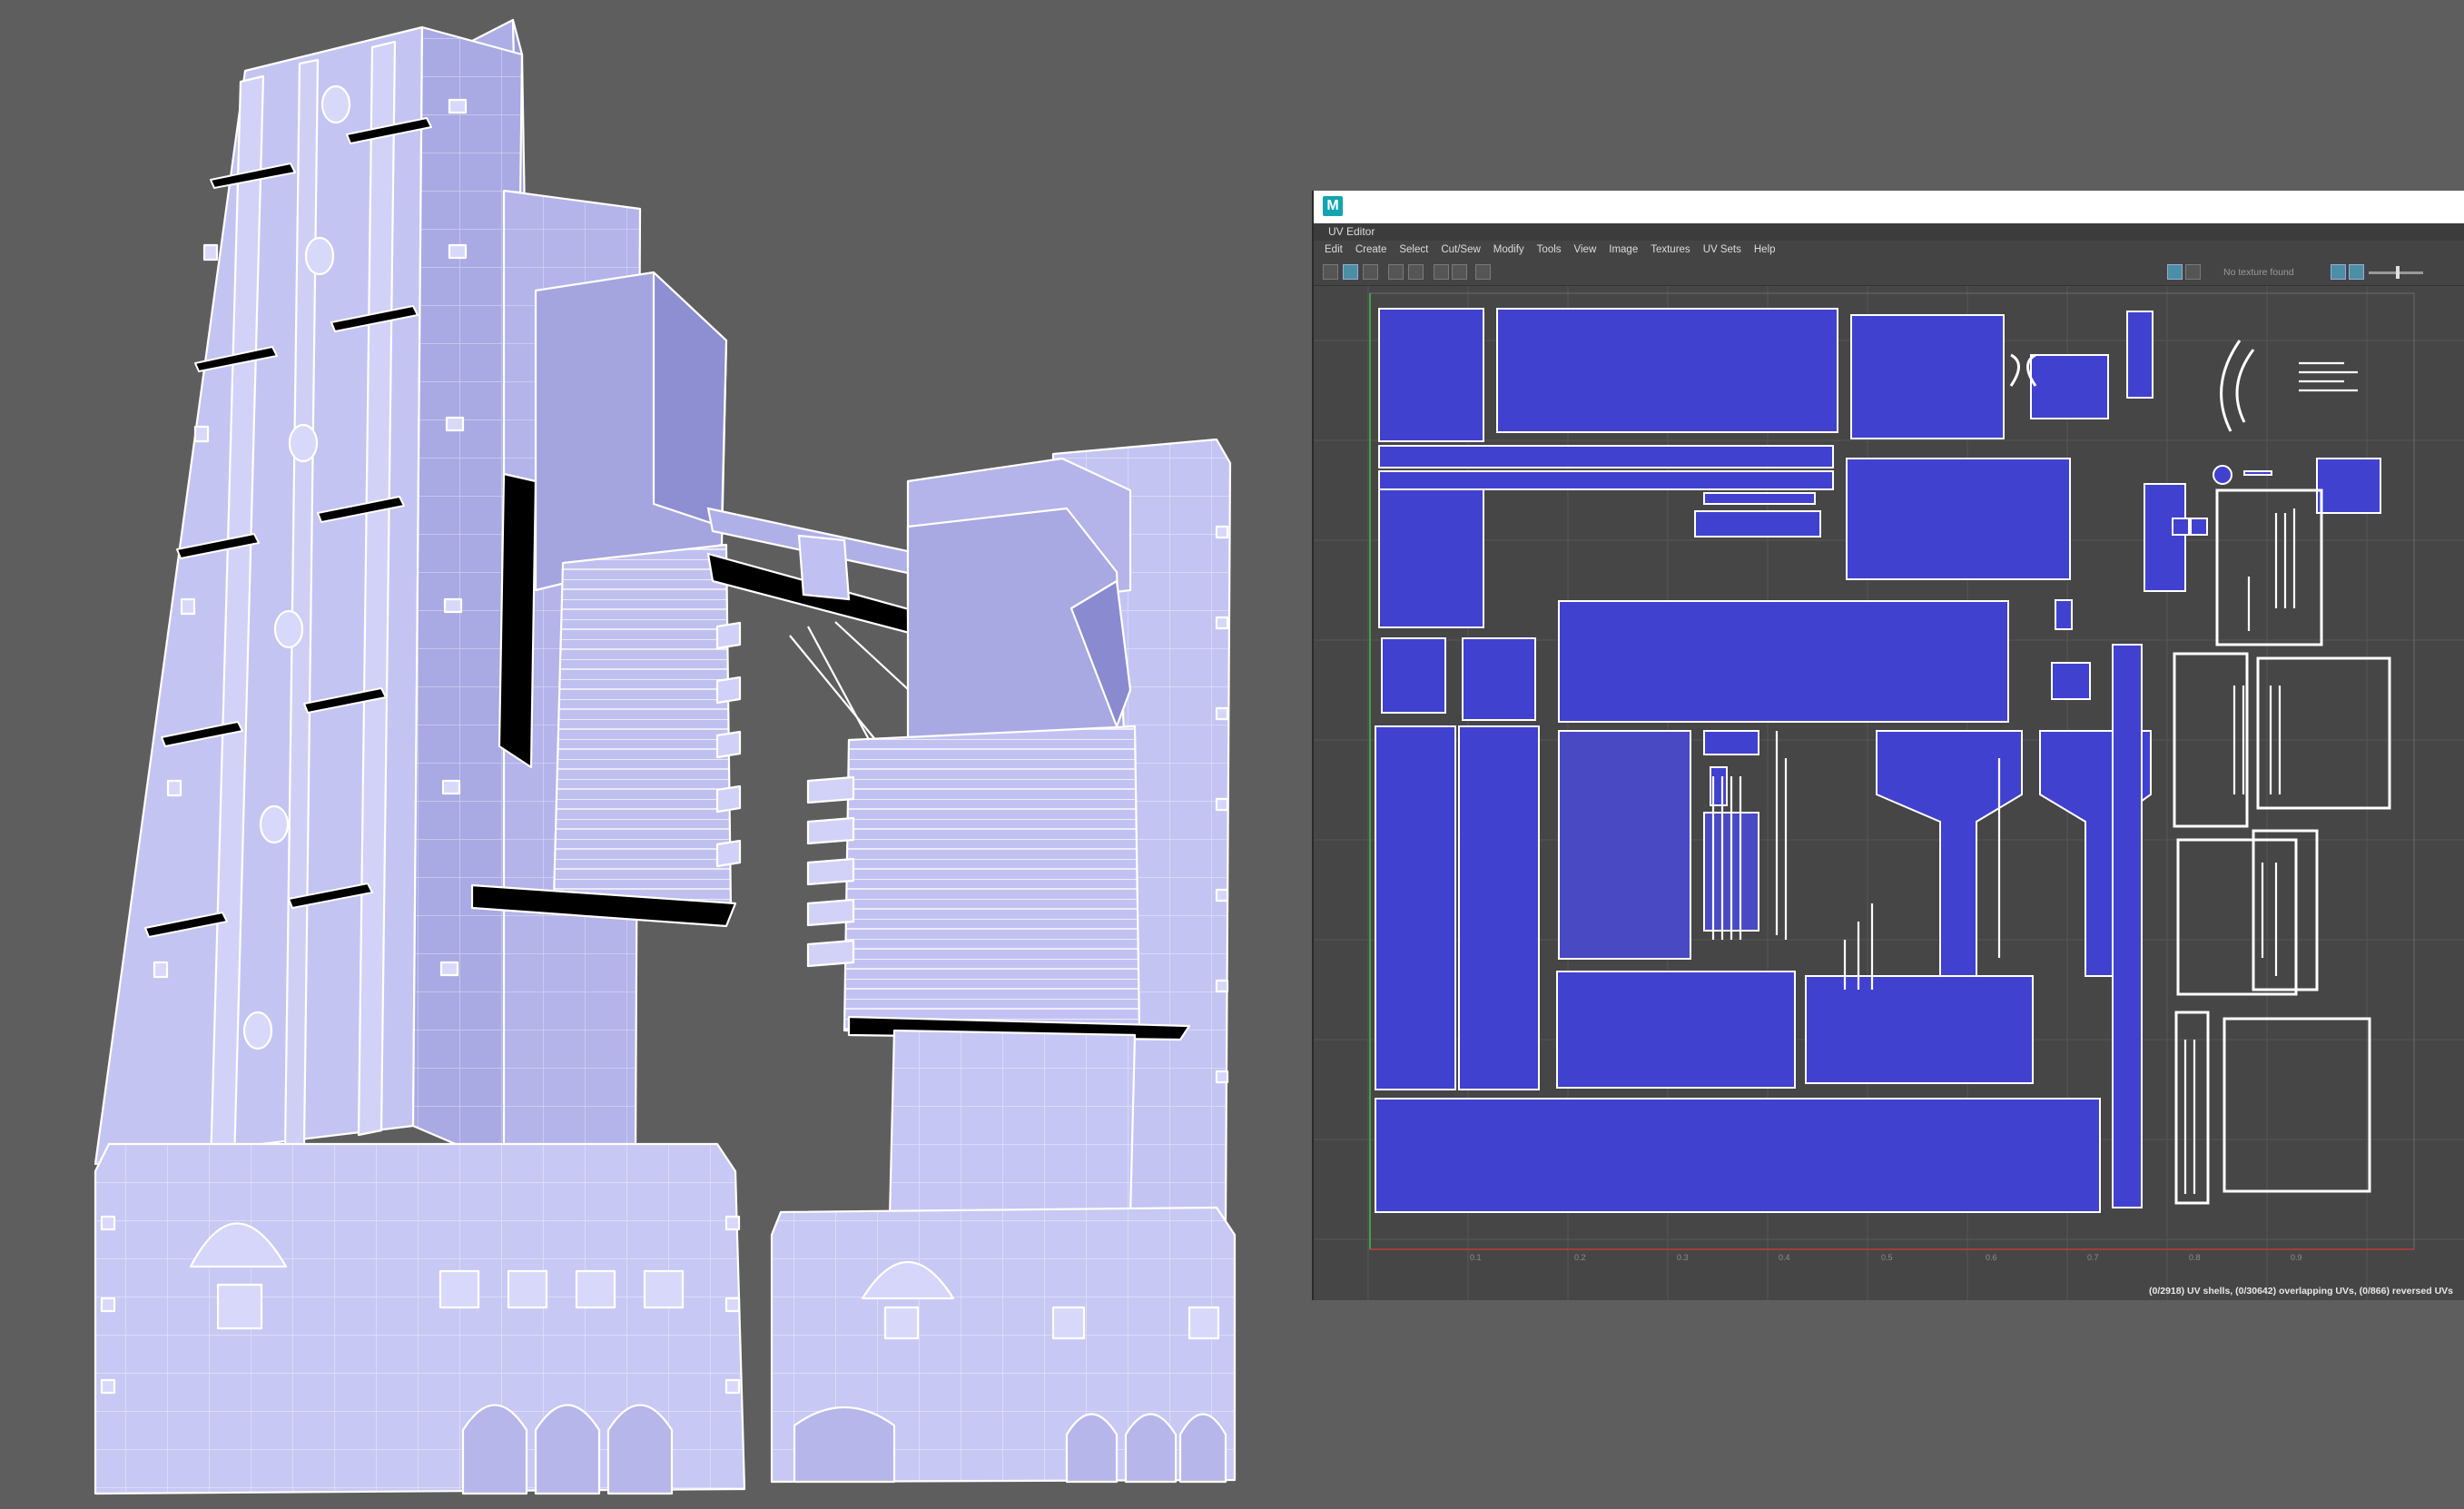 The image size is (2464, 1509). I want to click on menu-edit: Edit, so click(1334, 250).